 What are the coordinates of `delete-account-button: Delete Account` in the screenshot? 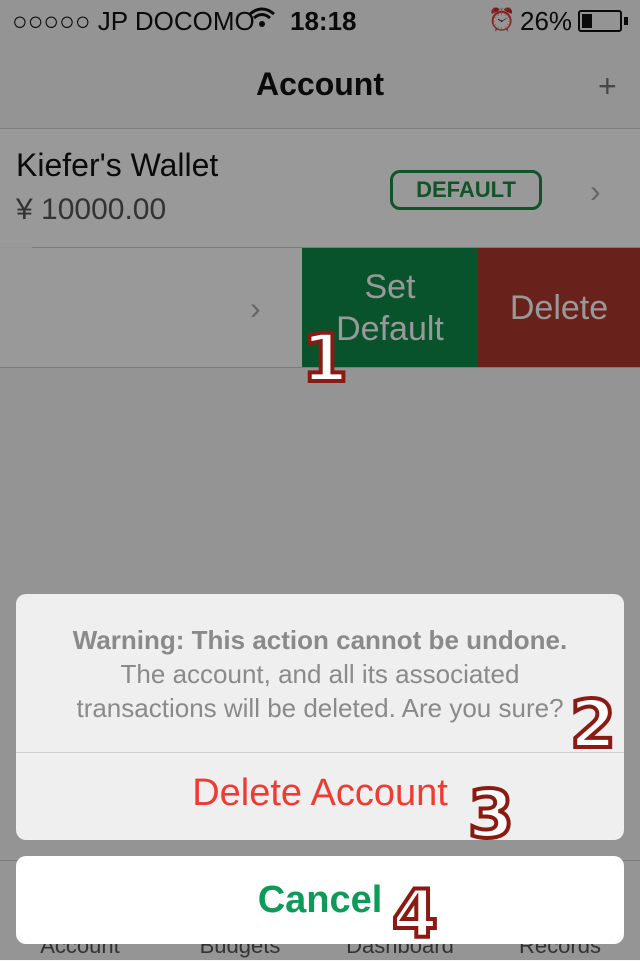 It's located at (320, 796).